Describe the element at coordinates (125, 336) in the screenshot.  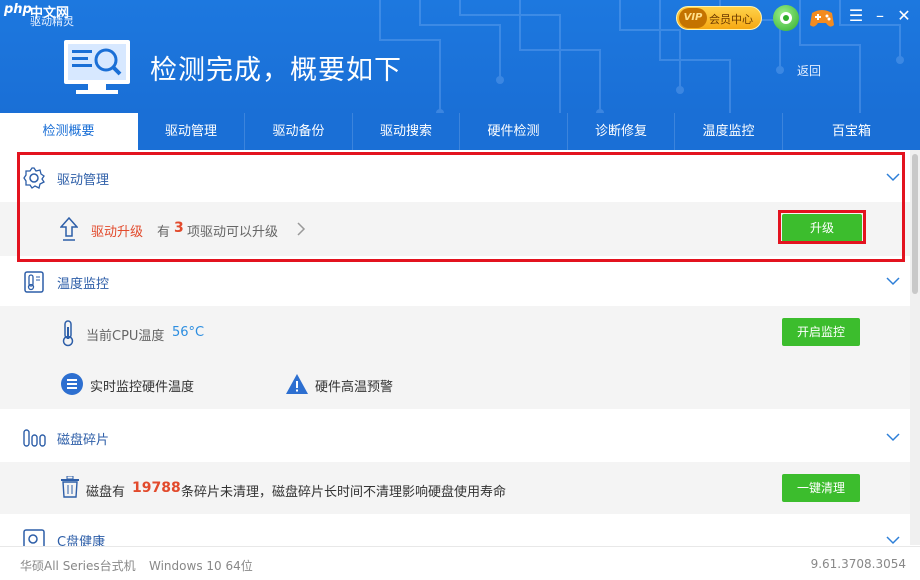
I see `cpu-temp-label: 当前CPU温度` at that location.